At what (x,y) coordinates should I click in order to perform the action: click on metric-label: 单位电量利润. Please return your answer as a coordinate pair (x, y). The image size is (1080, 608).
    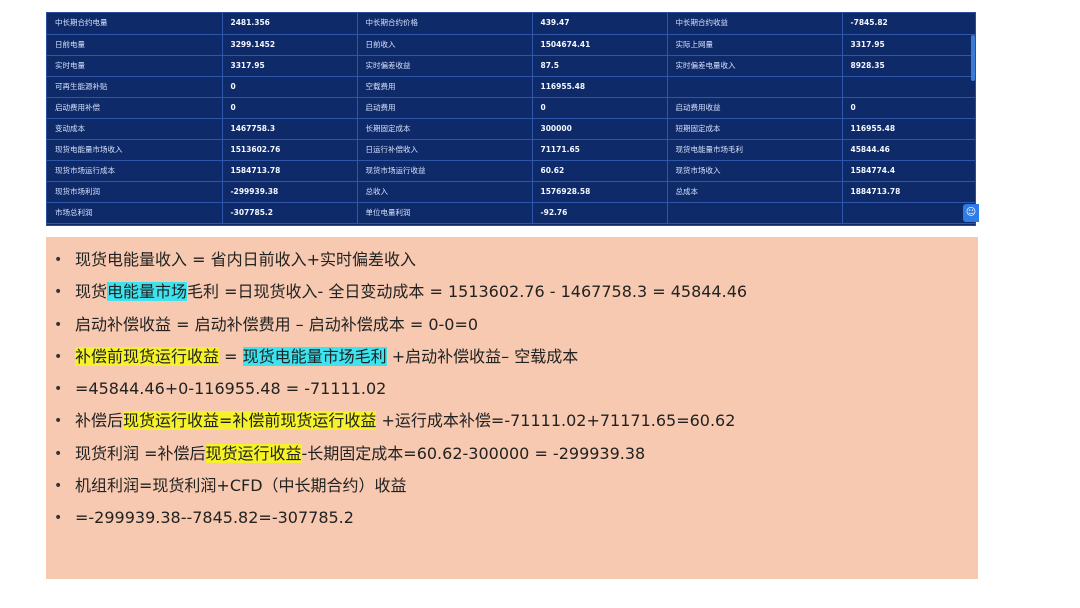
    Looking at the image, I should click on (445, 213).